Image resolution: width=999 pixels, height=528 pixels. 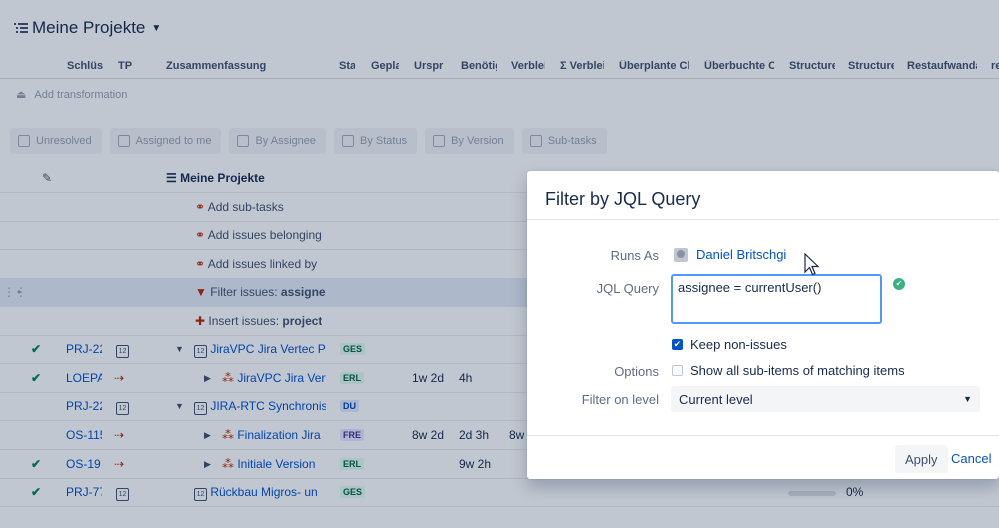 I want to click on apply-button: Apply, so click(x=921, y=459).